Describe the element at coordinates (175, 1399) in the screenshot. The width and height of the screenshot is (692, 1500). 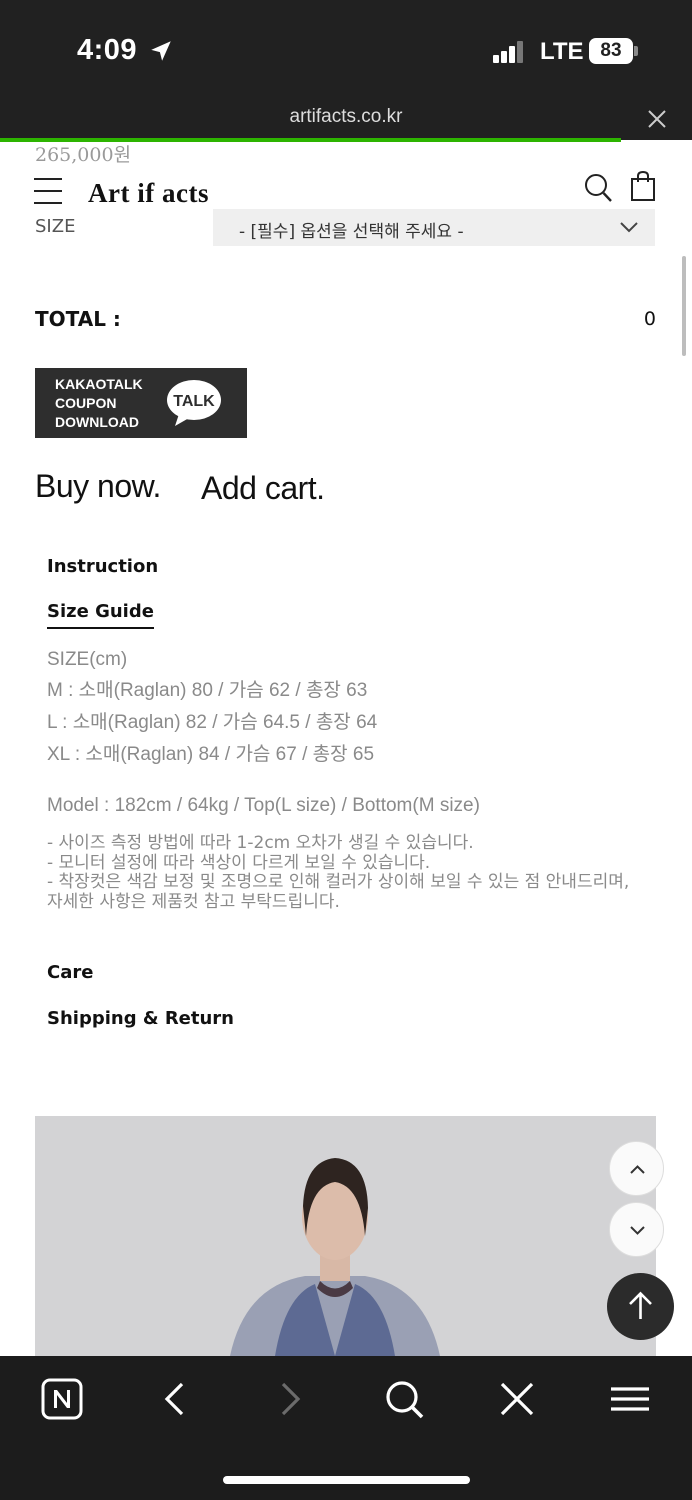
I see `back-icon` at that location.